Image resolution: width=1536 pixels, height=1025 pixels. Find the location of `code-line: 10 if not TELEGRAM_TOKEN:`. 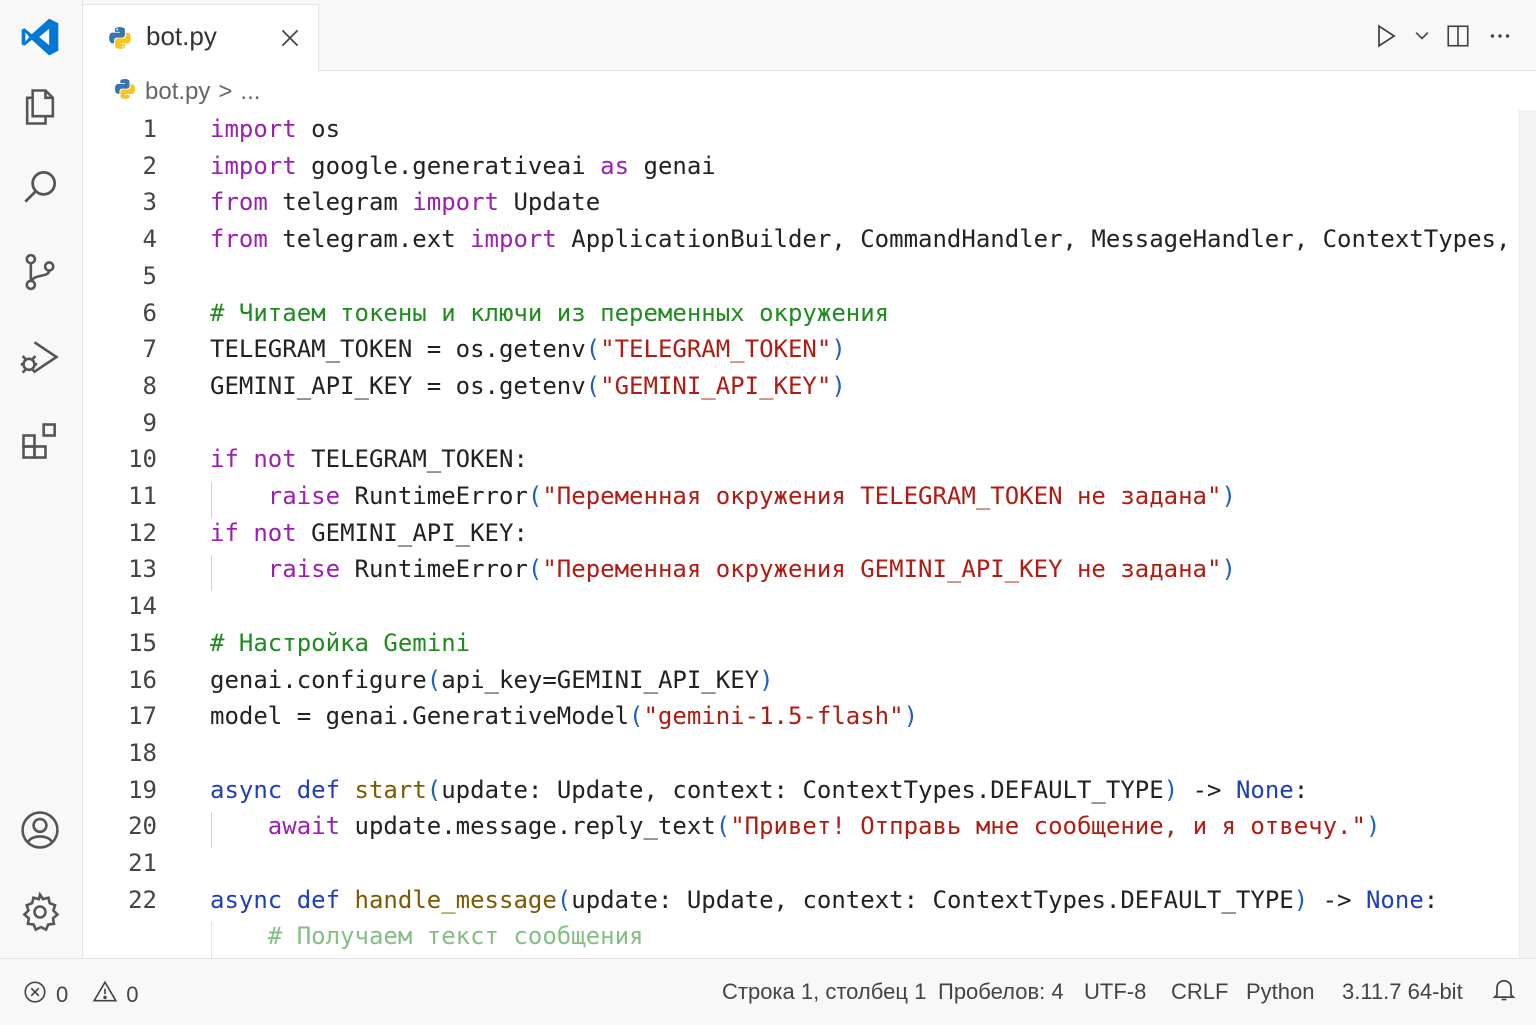

code-line: 10 if not TELEGRAM_TOKEN: is located at coordinates (809, 463).